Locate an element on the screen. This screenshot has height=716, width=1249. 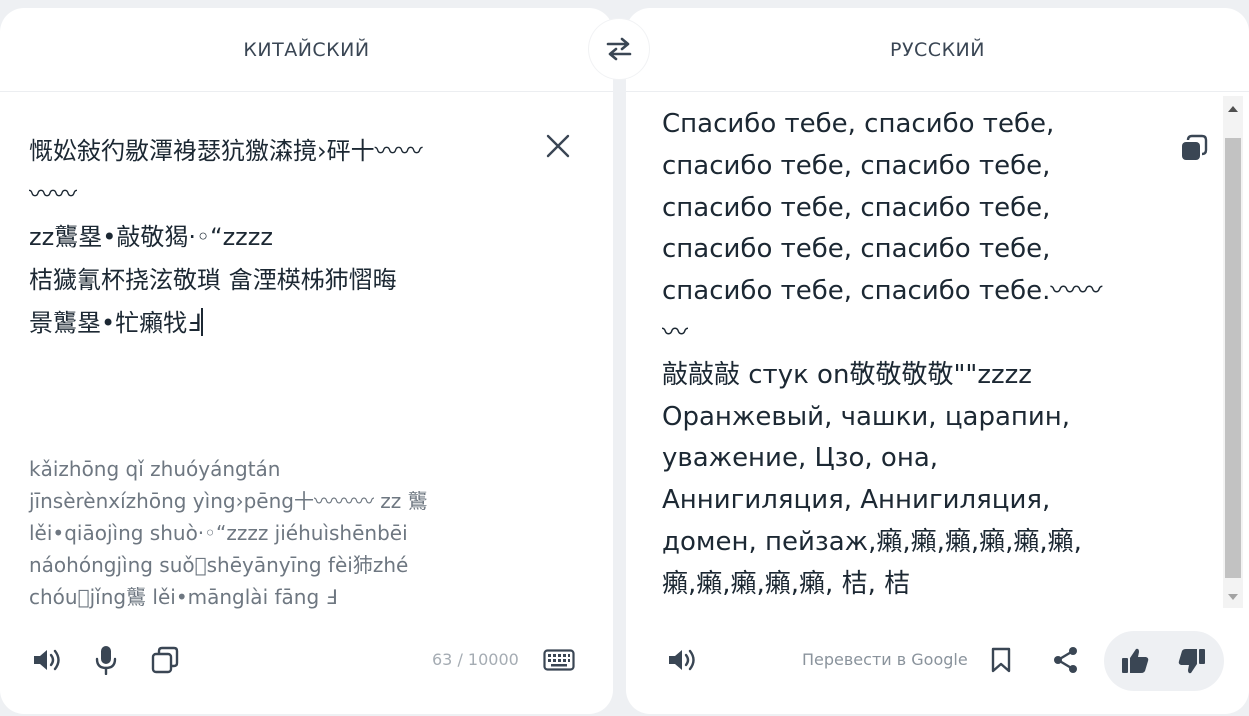
translation-line: 敲敲敲 стук on敬敬敬敬""zzzz is located at coordinates (847, 374).